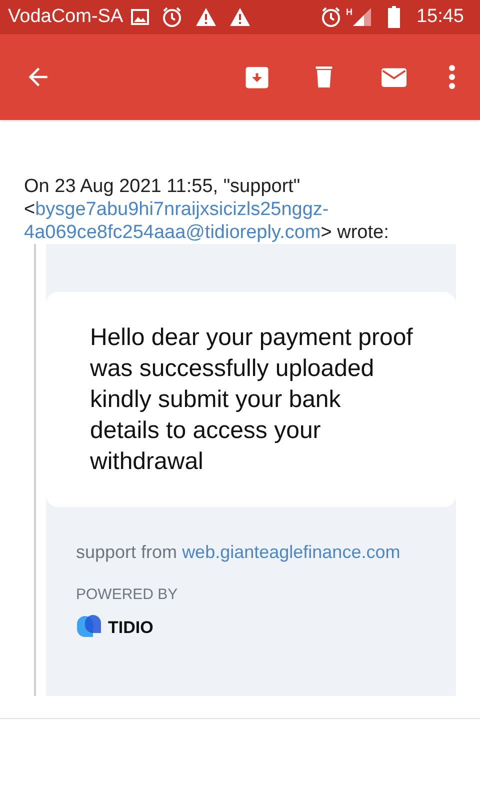 This screenshot has width=480, height=800. I want to click on carrier-name: VodaCom-SA, so click(66, 16).